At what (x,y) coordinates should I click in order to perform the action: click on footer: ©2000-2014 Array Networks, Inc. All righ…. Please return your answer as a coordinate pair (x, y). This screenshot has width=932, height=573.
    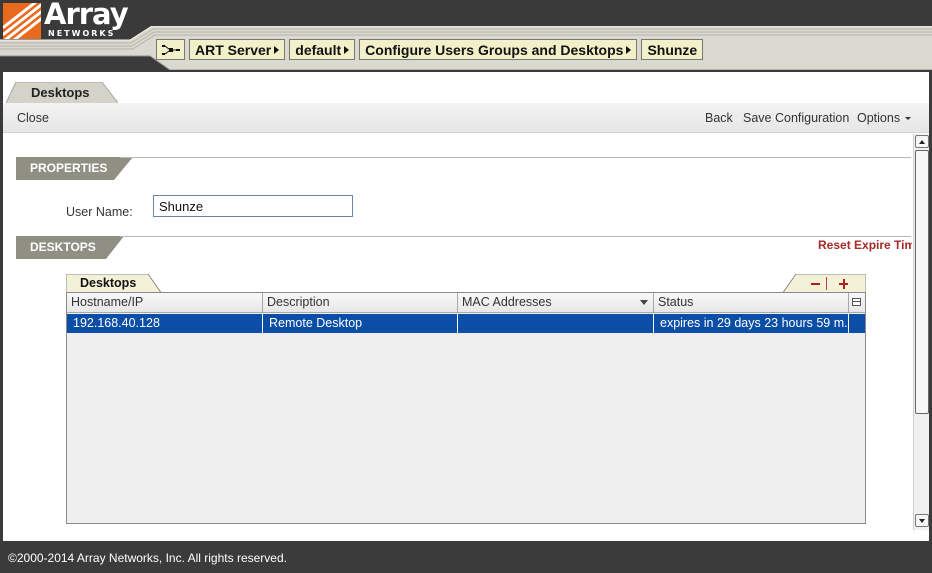
    Looking at the image, I should click on (466, 557).